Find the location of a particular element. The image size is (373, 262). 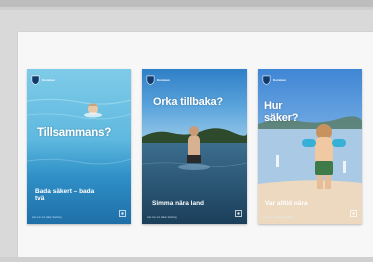

poster-headline: Hur säker? is located at coordinates (281, 112).